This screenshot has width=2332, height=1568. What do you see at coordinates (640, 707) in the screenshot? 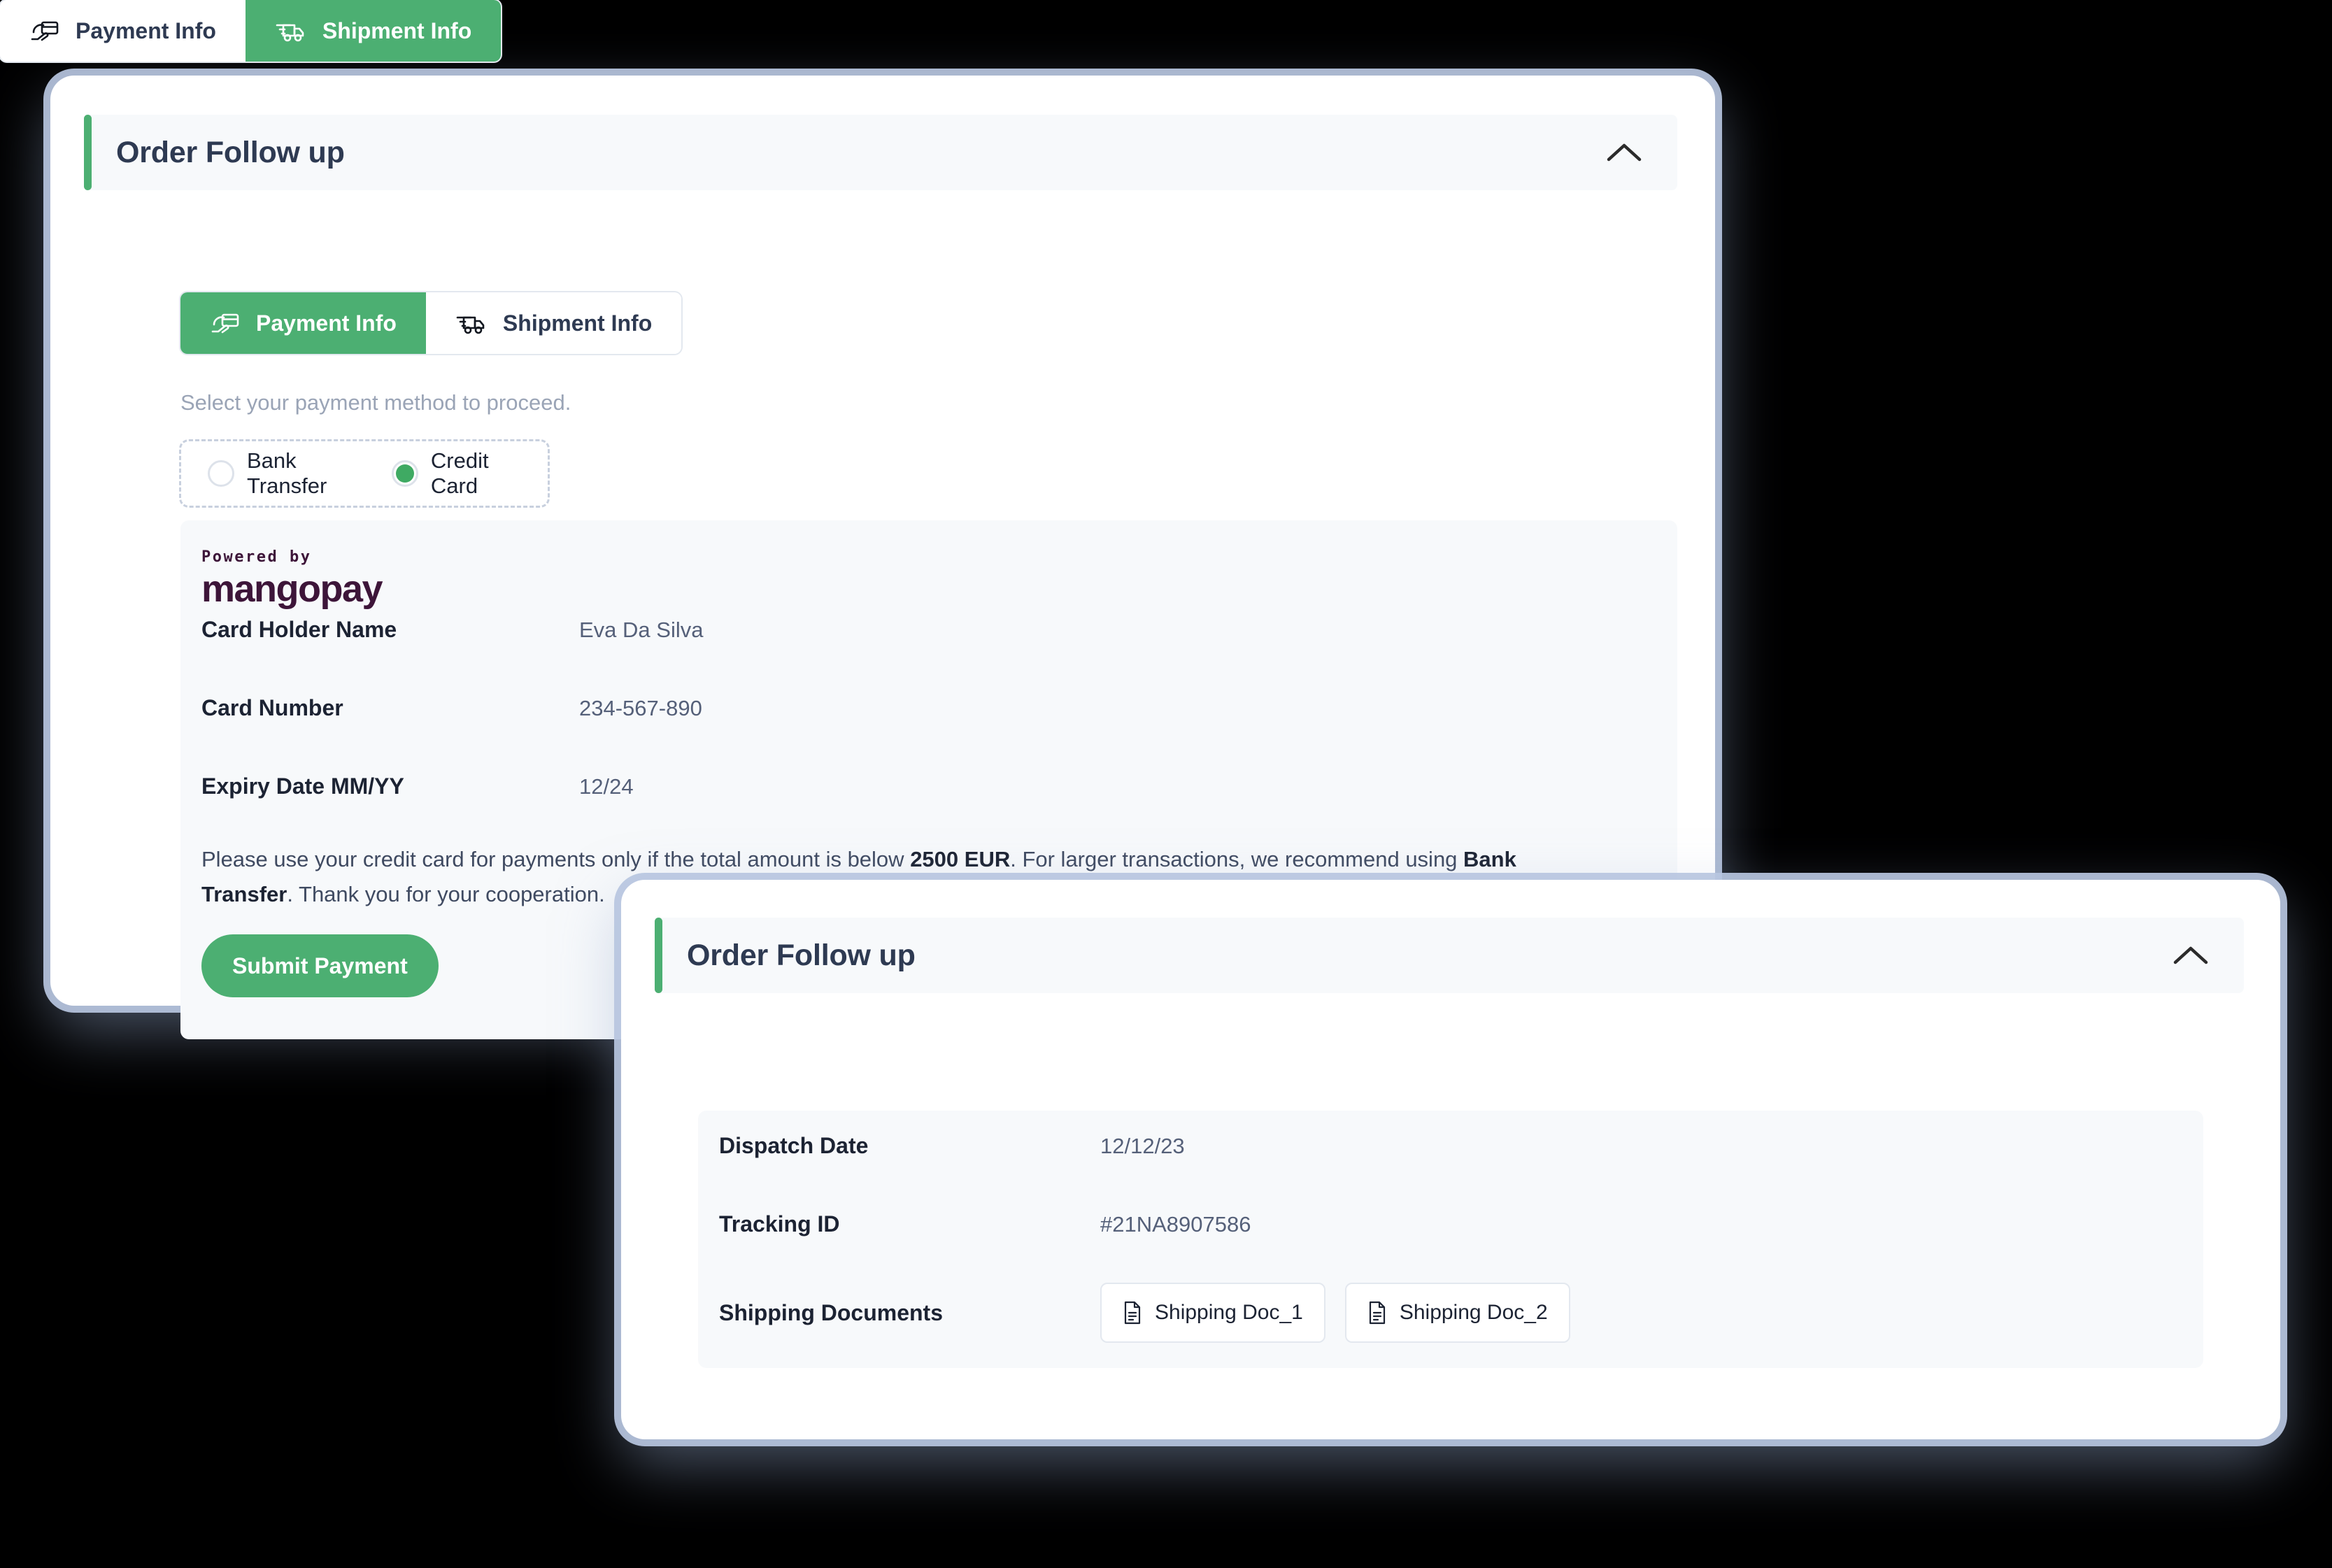
I see `field-value: 234-567-890` at bounding box center [640, 707].